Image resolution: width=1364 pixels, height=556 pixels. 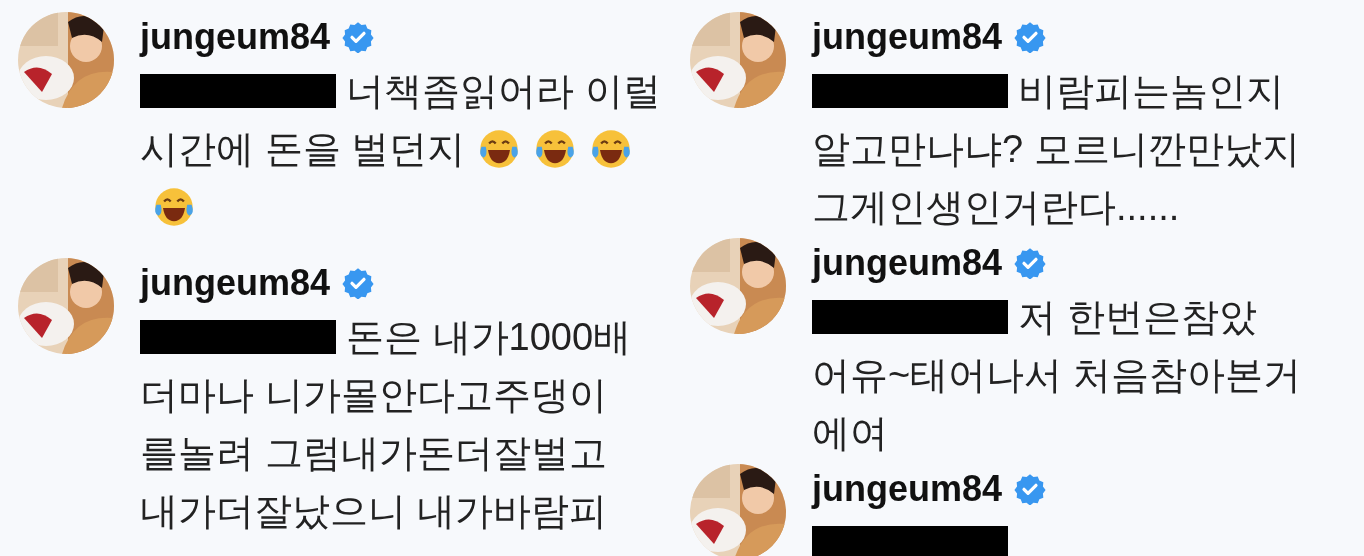 What do you see at coordinates (174, 207) in the screenshot?
I see `laughing-tears-emoji-icon` at bounding box center [174, 207].